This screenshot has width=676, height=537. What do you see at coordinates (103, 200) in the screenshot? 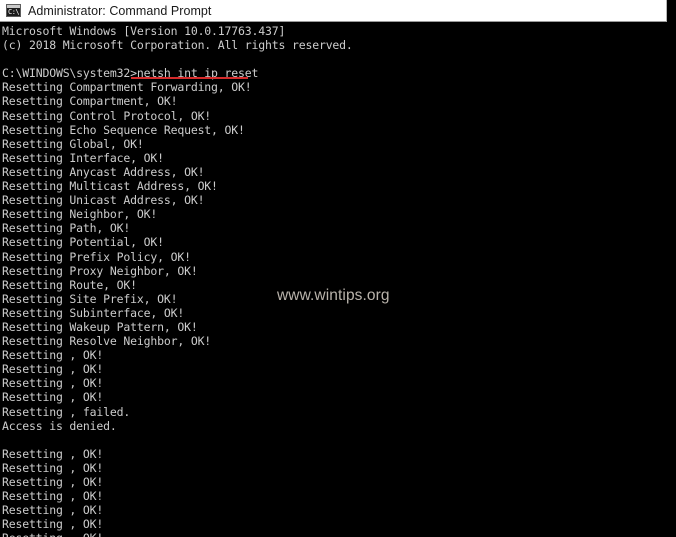
I see `console-line: Resetting Unicast Address, OK!` at bounding box center [103, 200].